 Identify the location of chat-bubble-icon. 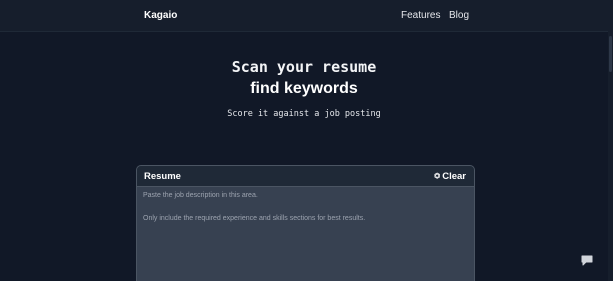
(587, 259).